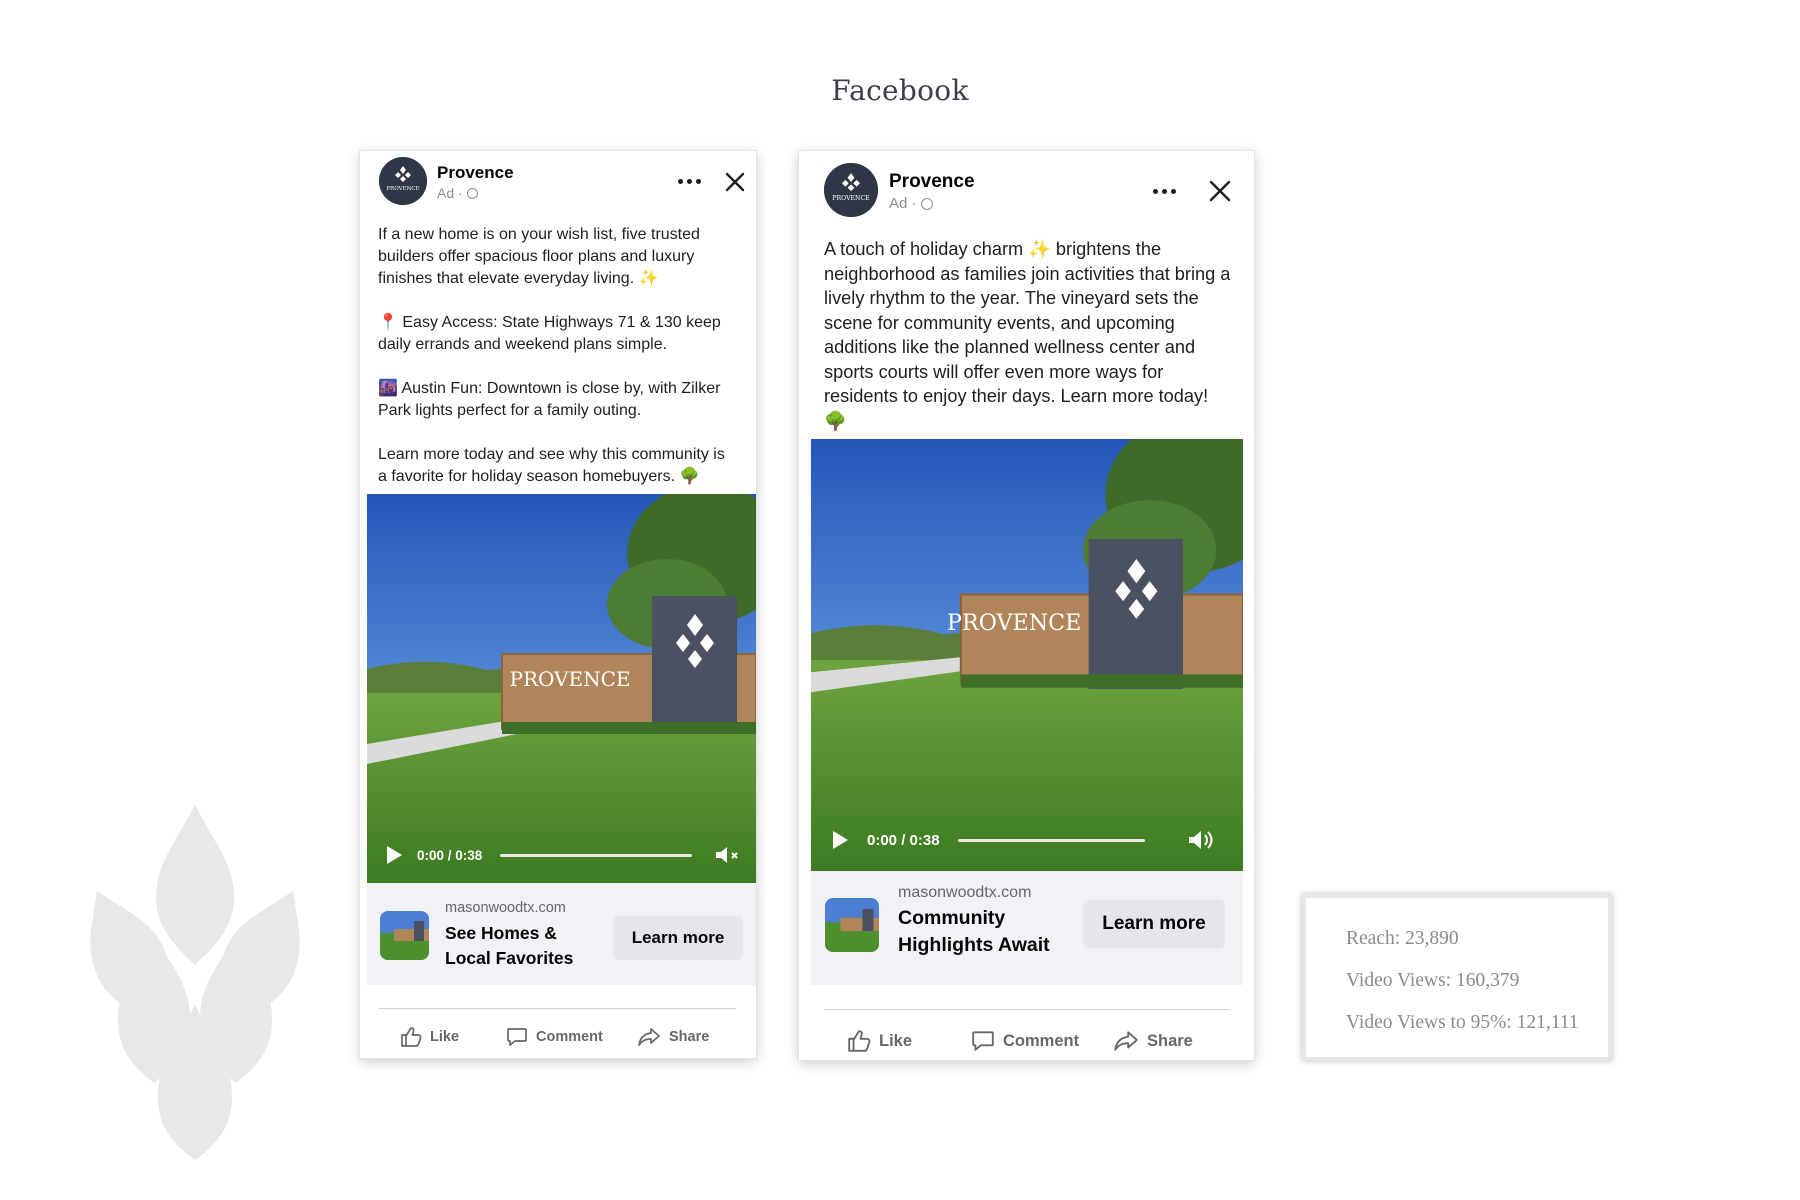  I want to click on video-views-95-stat: Video Views to 95%: 121,111, so click(1462, 1022).